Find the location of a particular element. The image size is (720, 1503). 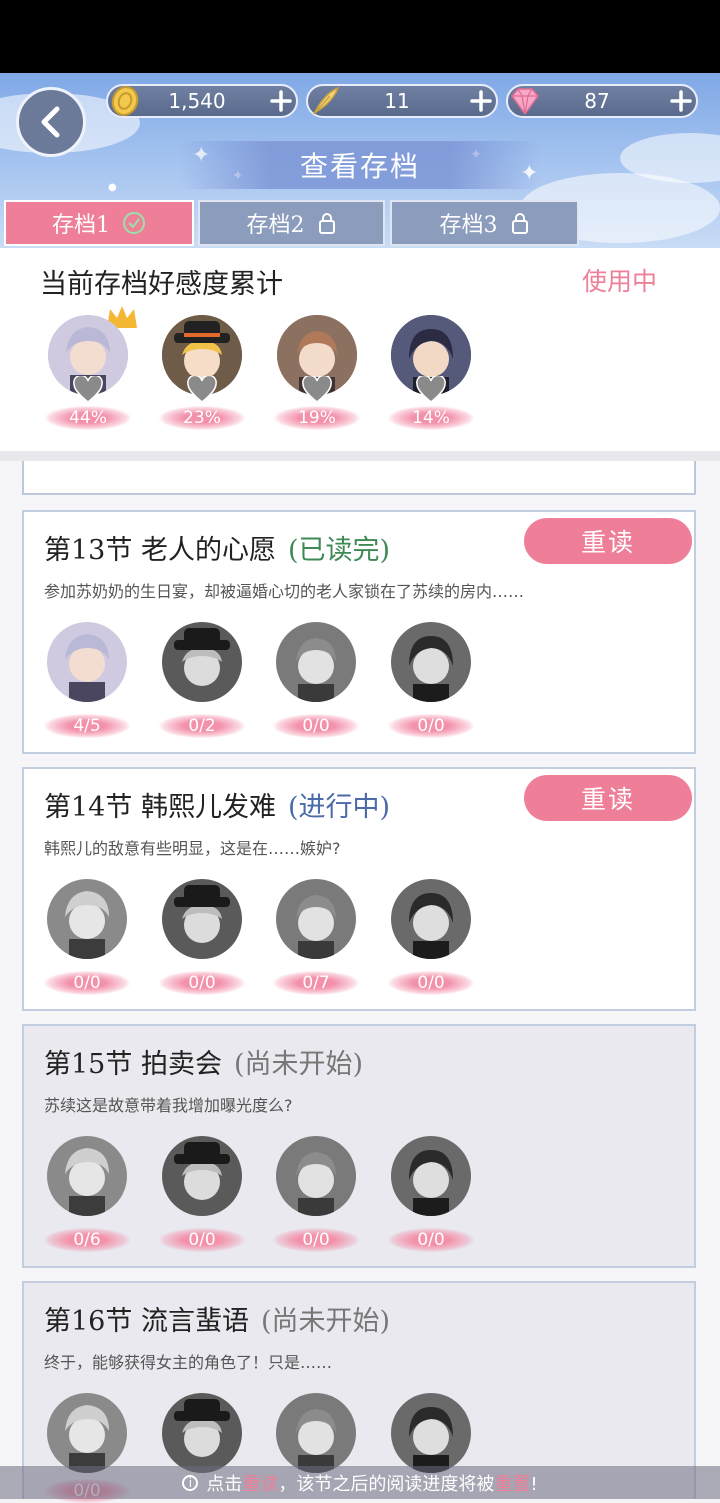

summary-title: 当前存档好感度累计 is located at coordinates (161, 284).